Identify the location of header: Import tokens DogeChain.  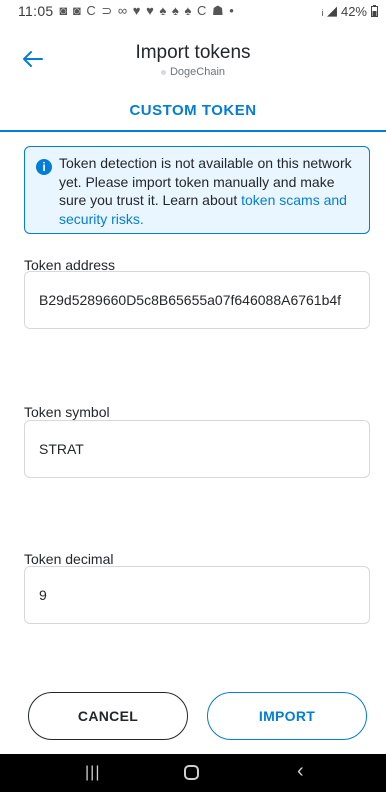
(193, 51).